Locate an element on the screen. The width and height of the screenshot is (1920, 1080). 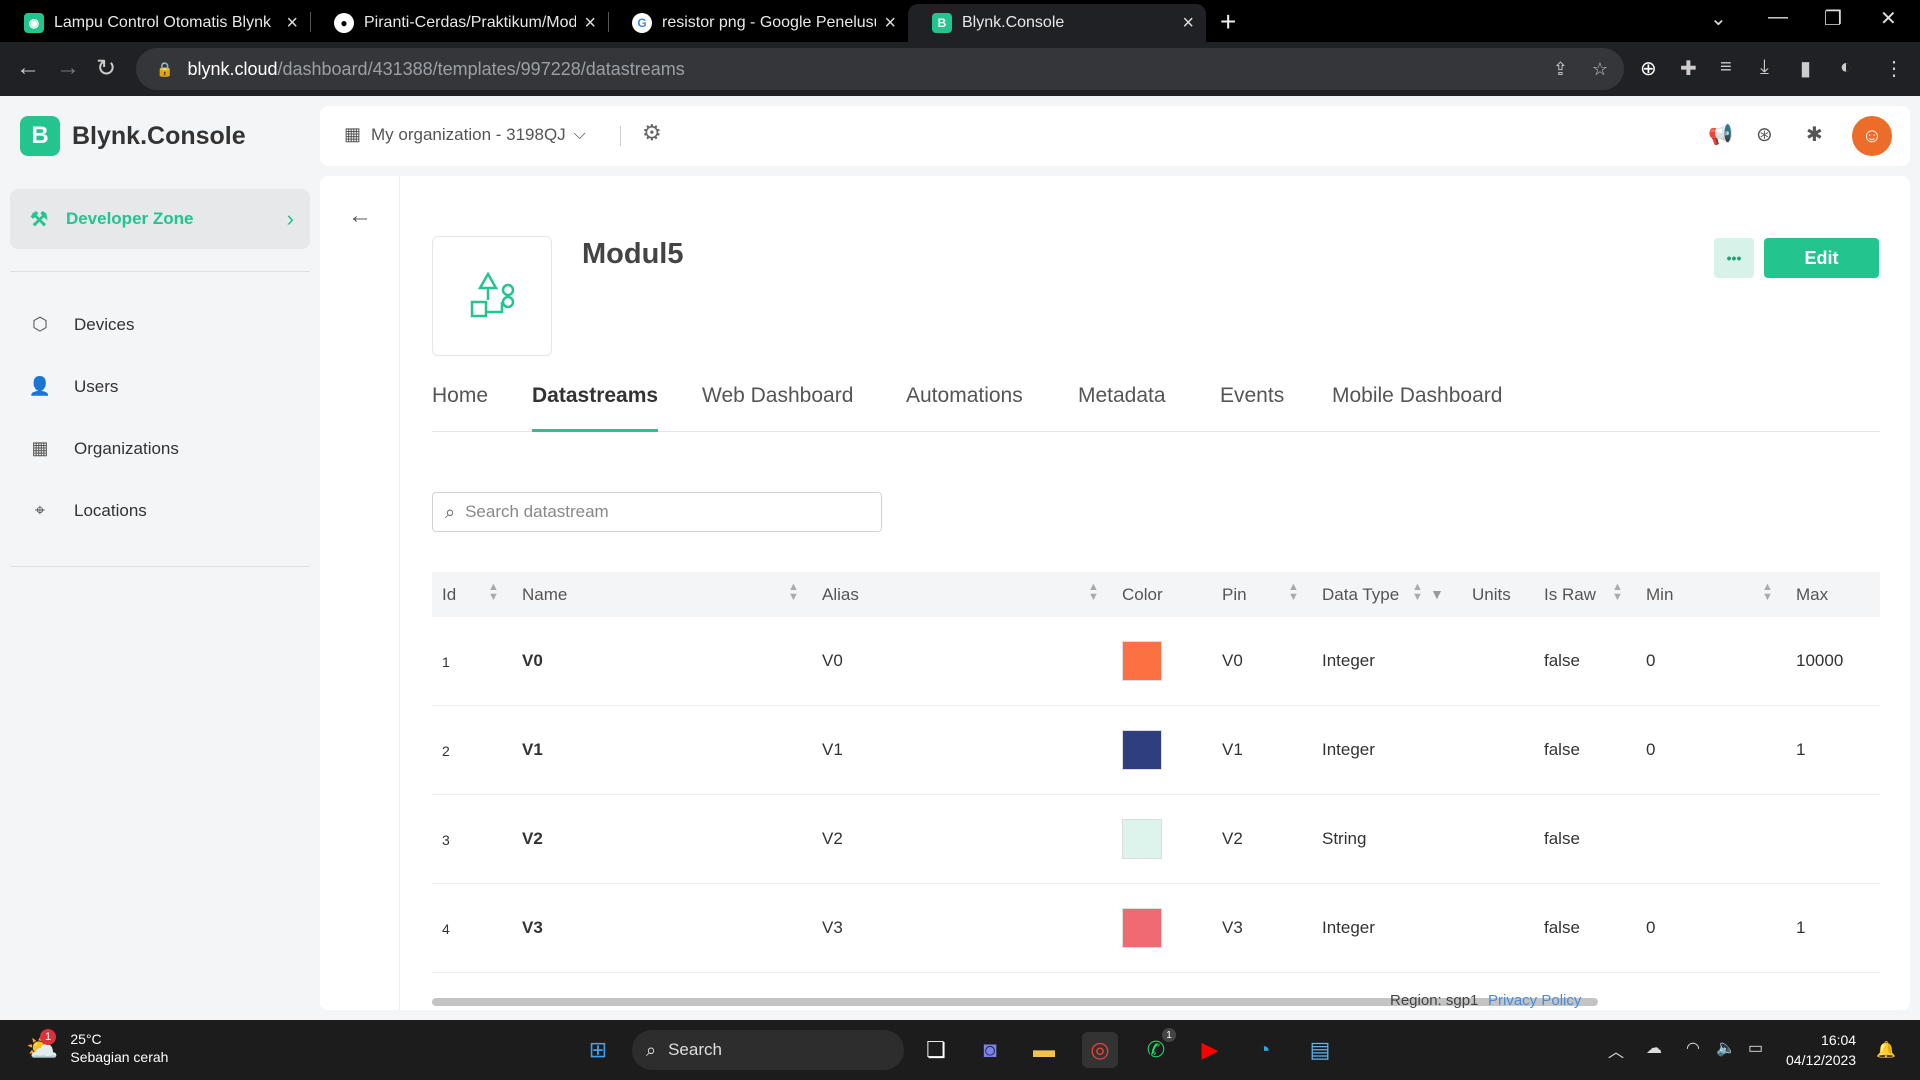
more-options-button: ••• is located at coordinates (1734, 258).